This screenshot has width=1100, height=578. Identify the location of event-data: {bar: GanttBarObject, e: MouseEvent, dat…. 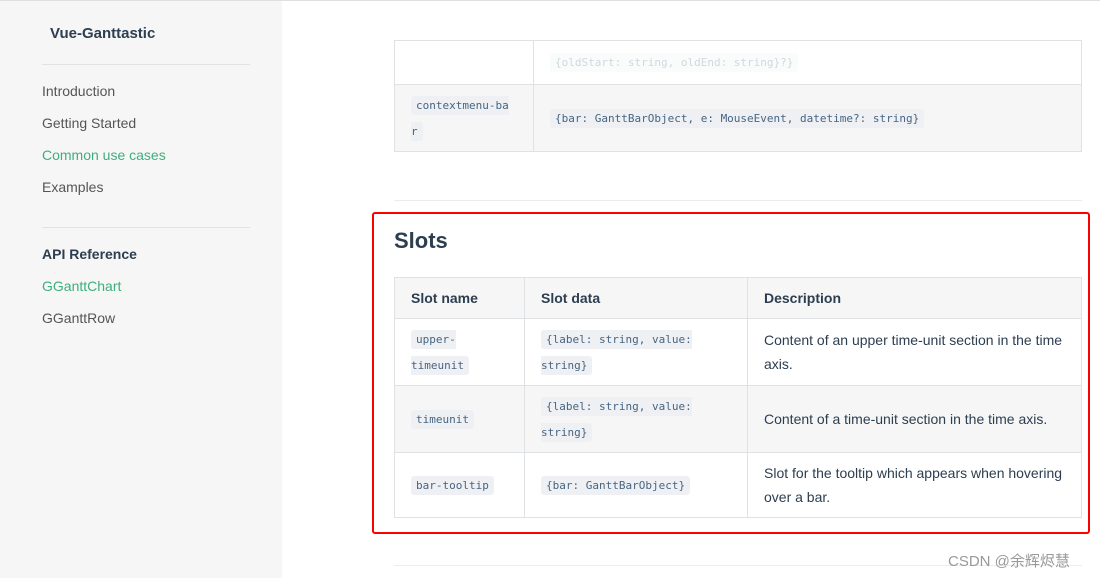
(737, 118).